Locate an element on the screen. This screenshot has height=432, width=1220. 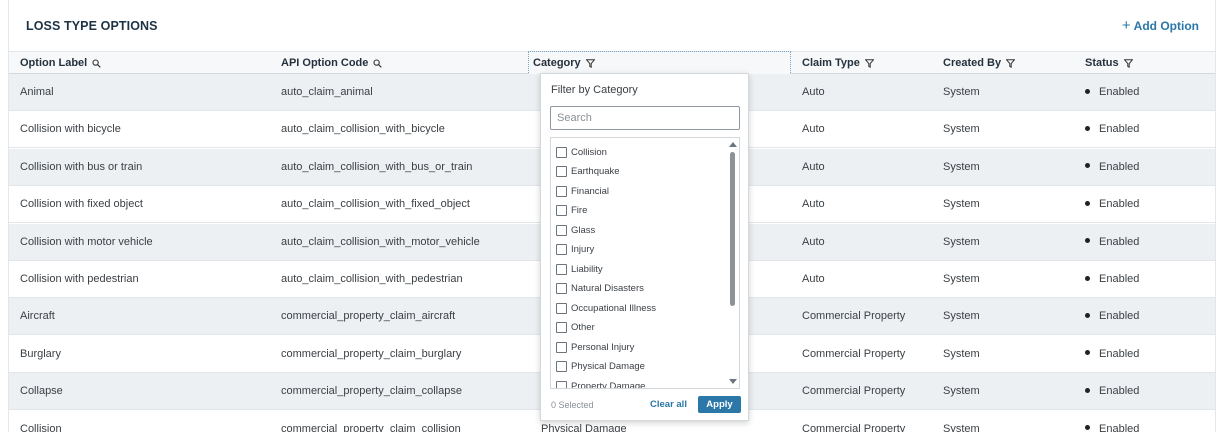
filter-option: Fire is located at coordinates (571, 211).